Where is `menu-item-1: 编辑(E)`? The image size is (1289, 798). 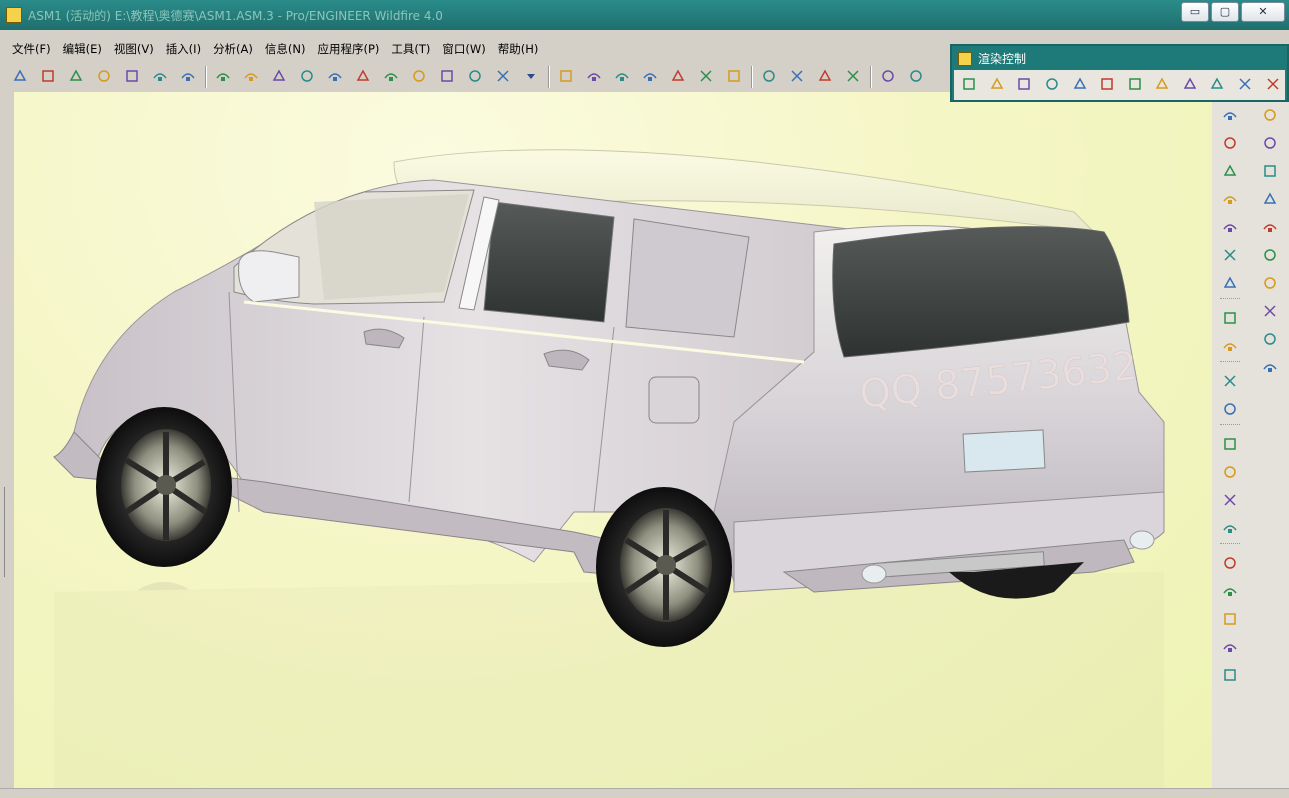 menu-item-1: 编辑(E) is located at coordinates (82, 49).